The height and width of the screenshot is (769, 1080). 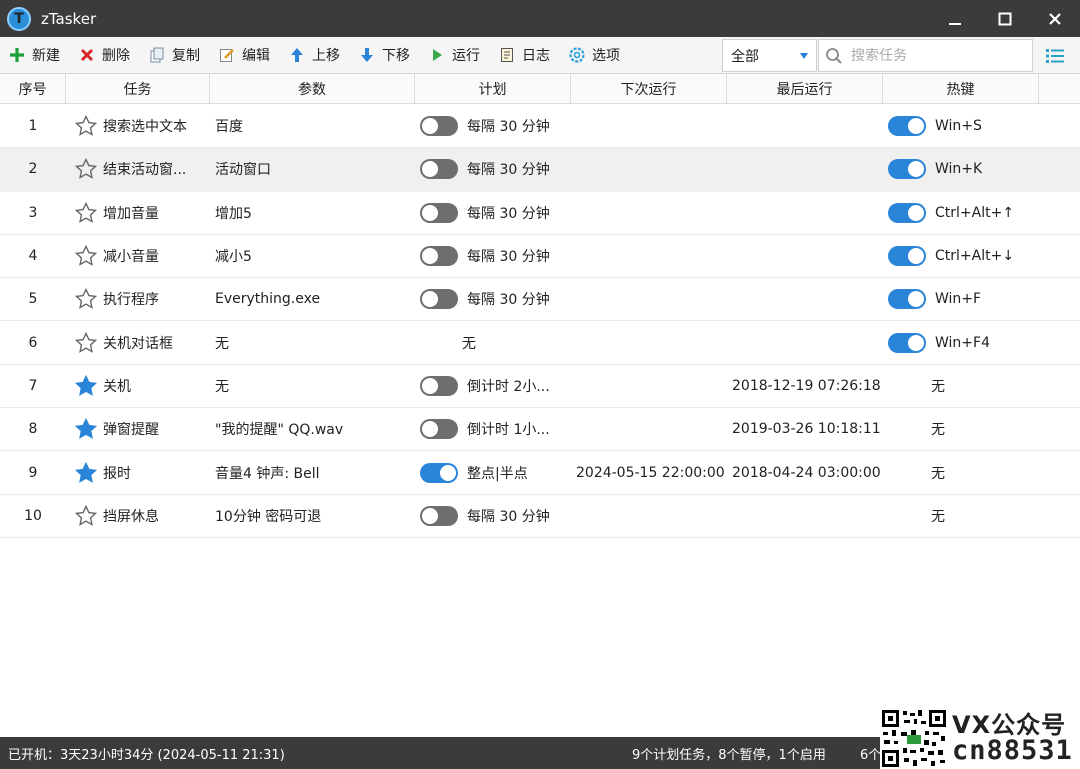 I want to click on copy-icon, so click(x=157, y=55).